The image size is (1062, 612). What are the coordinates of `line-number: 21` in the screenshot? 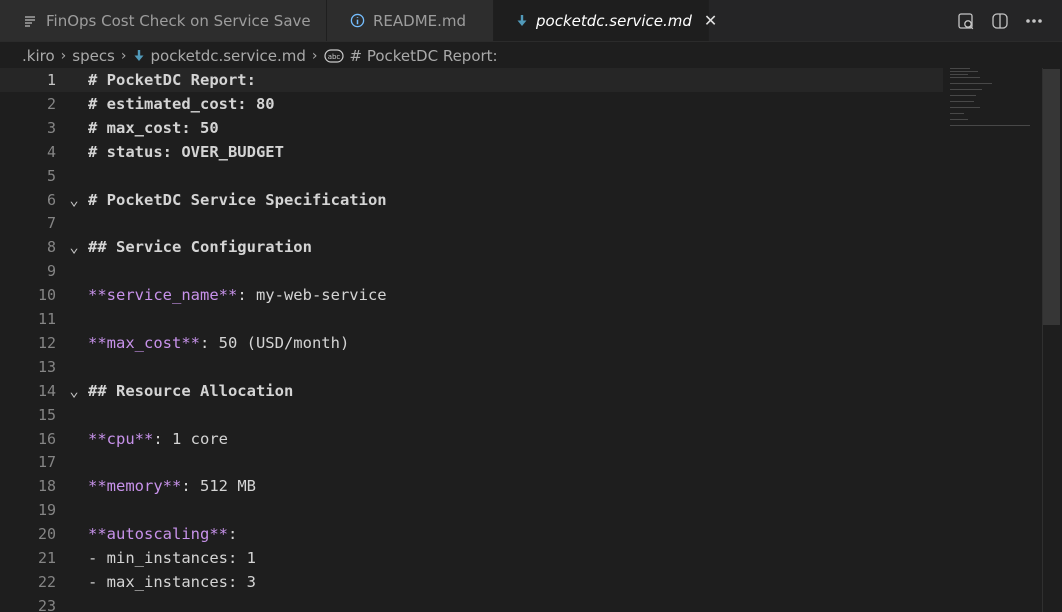 It's located at (46, 558).